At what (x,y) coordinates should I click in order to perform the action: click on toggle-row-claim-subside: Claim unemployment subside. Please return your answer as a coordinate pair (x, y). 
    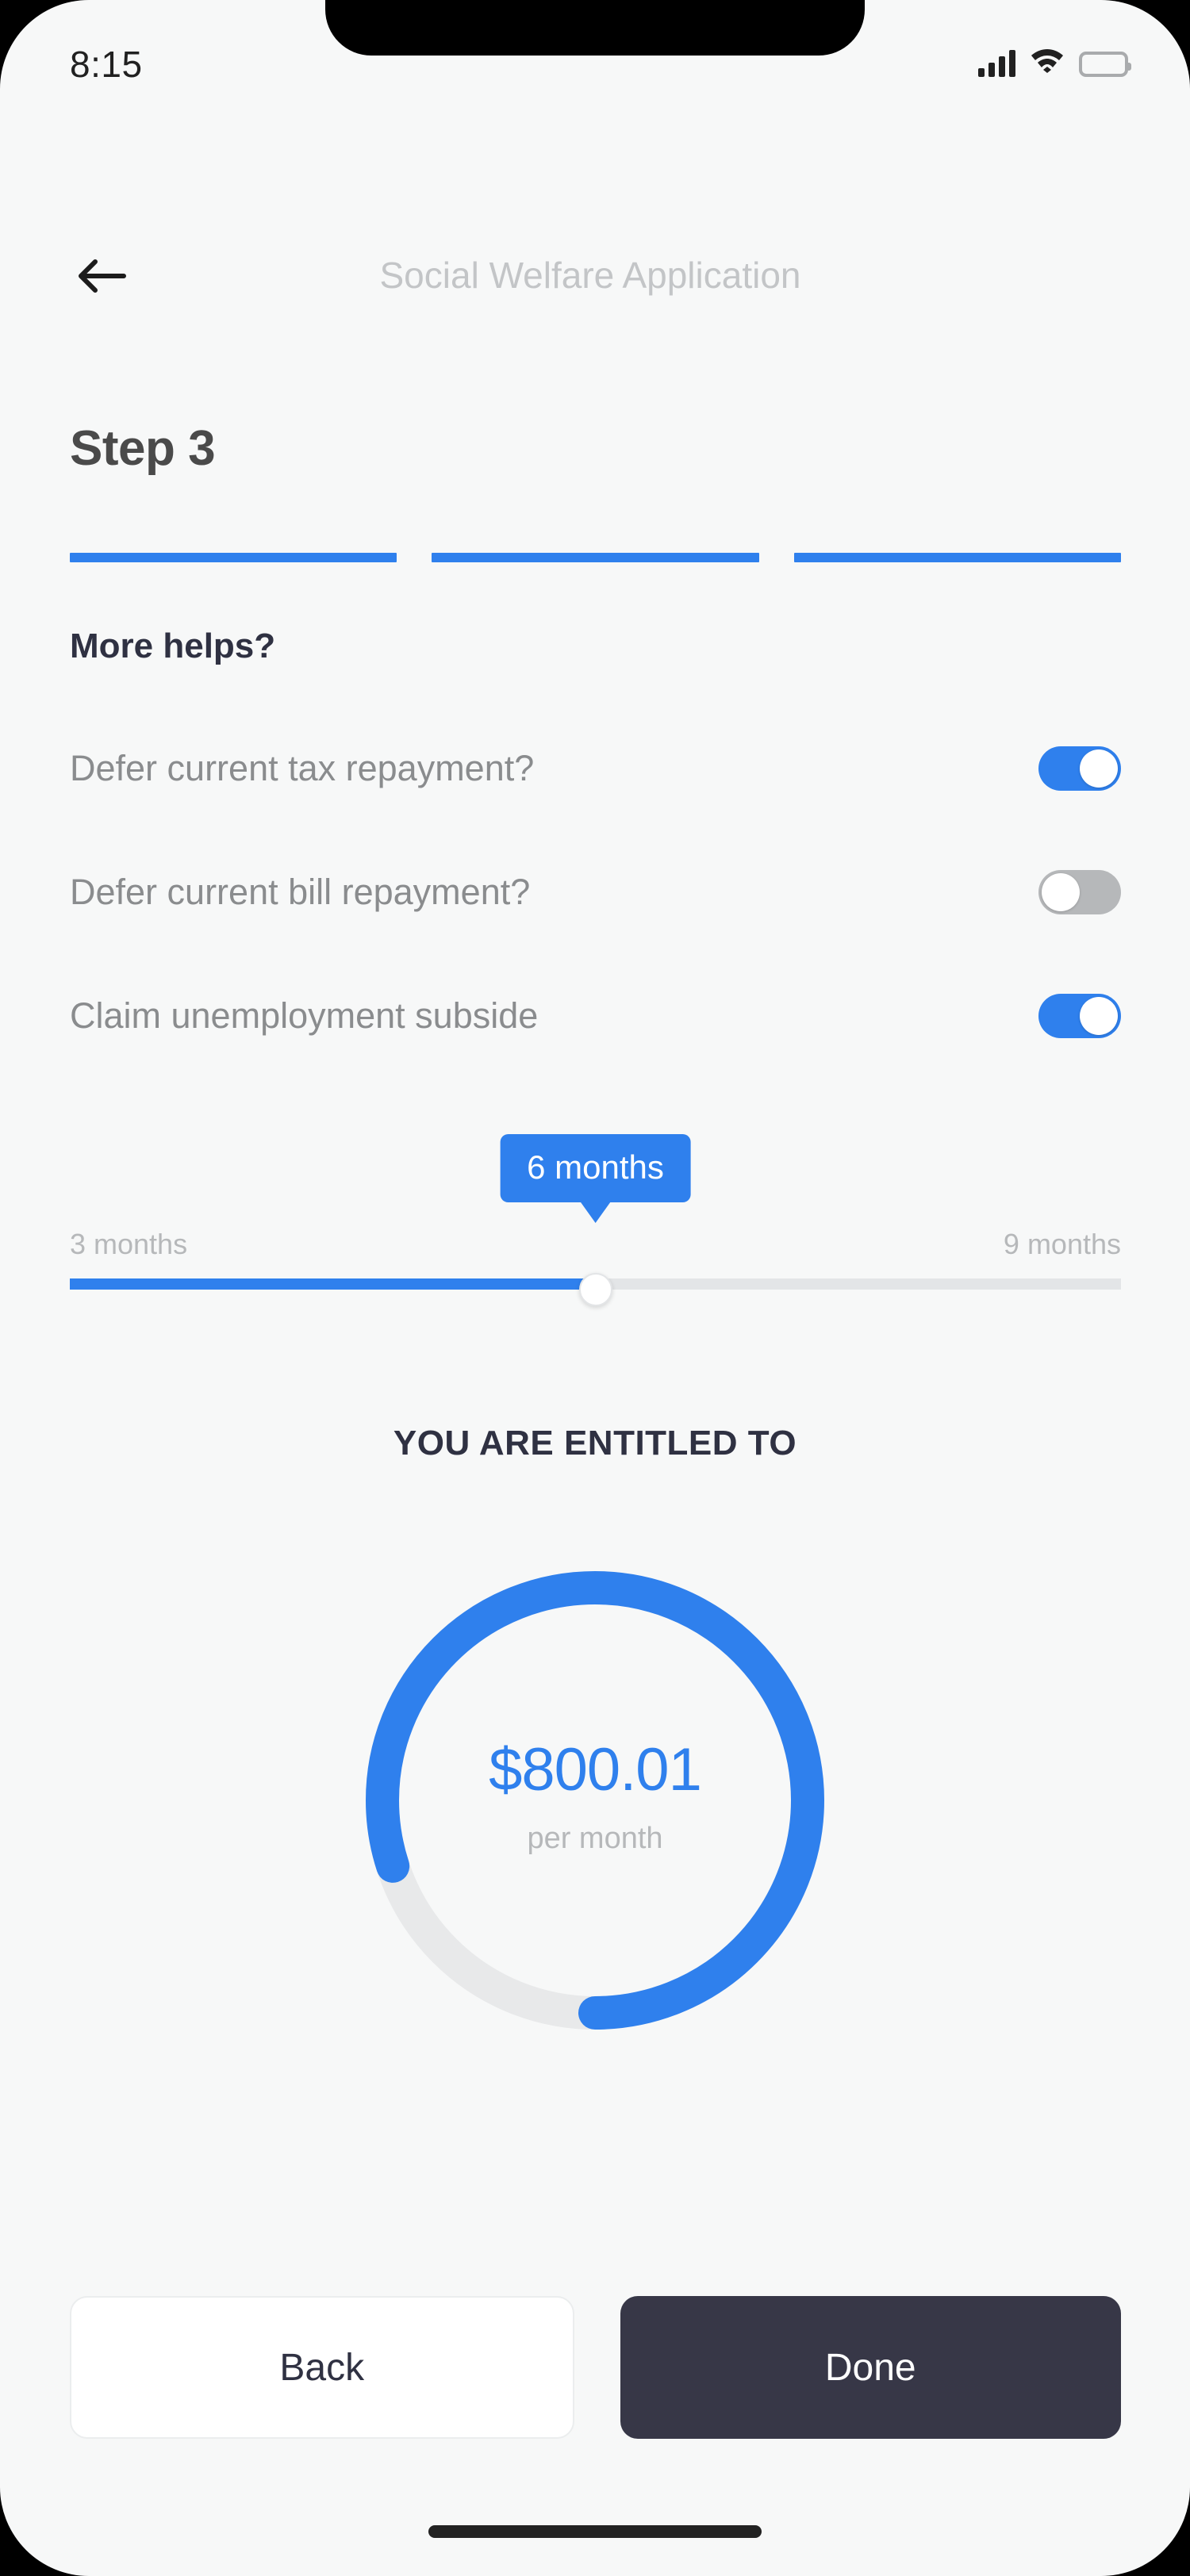
    Looking at the image, I should click on (595, 1016).